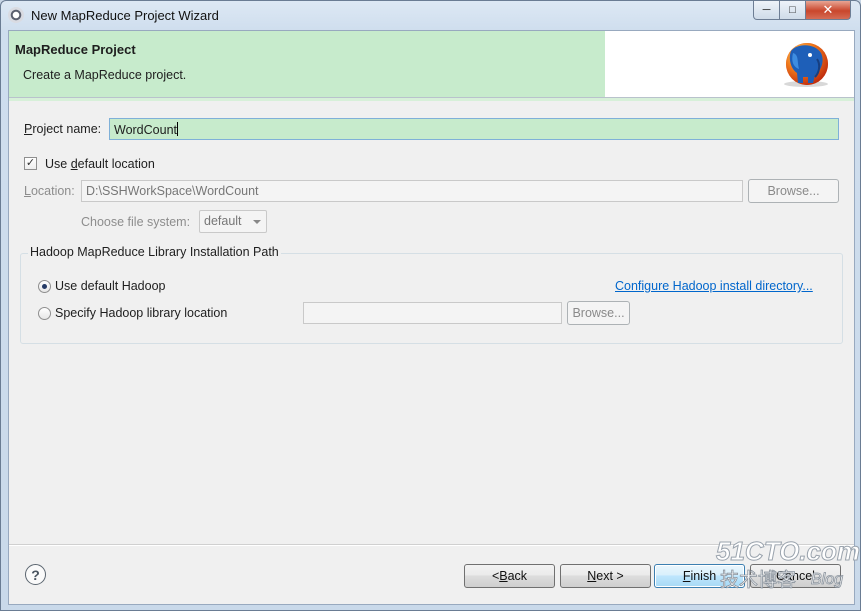  What do you see at coordinates (44, 313) in the screenshot?
I see `specify-hadoop-library-radio` at bounding box center [44, 313].